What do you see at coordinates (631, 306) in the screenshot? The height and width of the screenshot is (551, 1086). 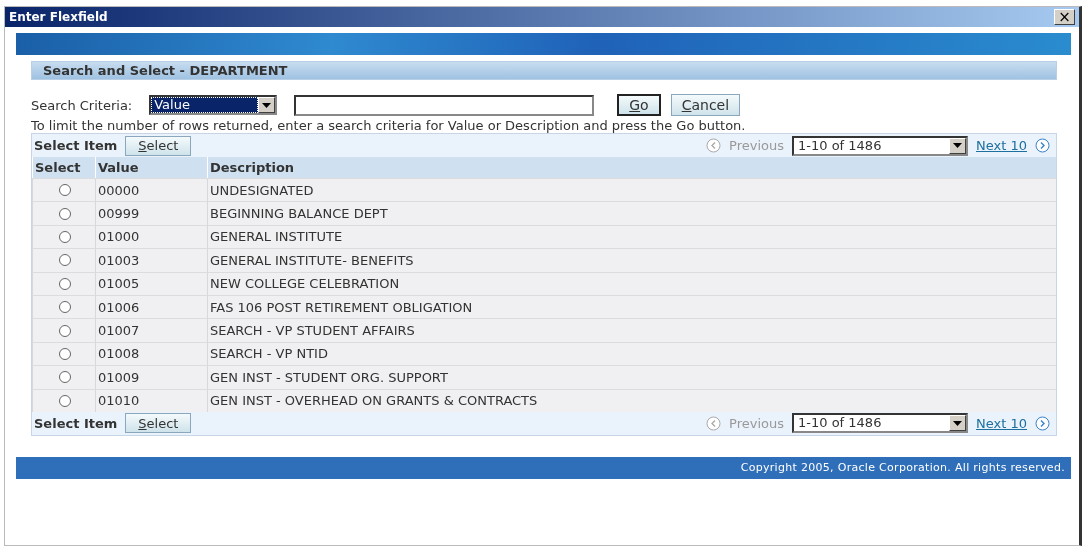 I see `table-cell: FAS 106 POST RETIREMENT OBLIGATION` at bounding box center [631, 306].